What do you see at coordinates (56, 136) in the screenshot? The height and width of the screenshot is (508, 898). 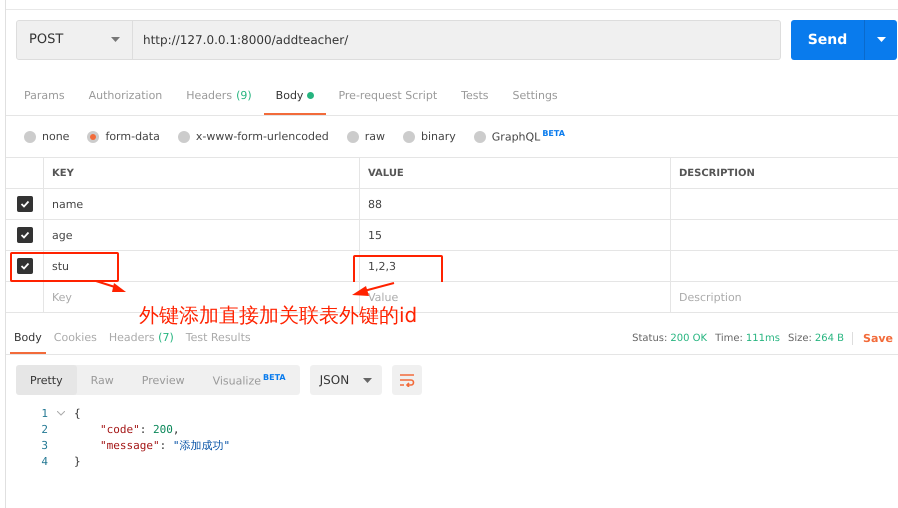 I see `radio-label: none` at bounding box center [56, 136].